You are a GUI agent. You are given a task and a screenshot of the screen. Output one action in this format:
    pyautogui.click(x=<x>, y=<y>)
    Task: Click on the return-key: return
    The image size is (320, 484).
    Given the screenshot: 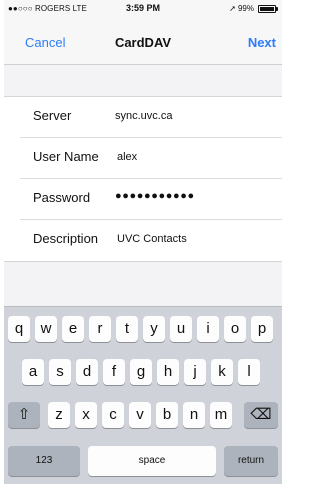 What is the action you would take?
    pyautogui.click(x=251, y=461)
    